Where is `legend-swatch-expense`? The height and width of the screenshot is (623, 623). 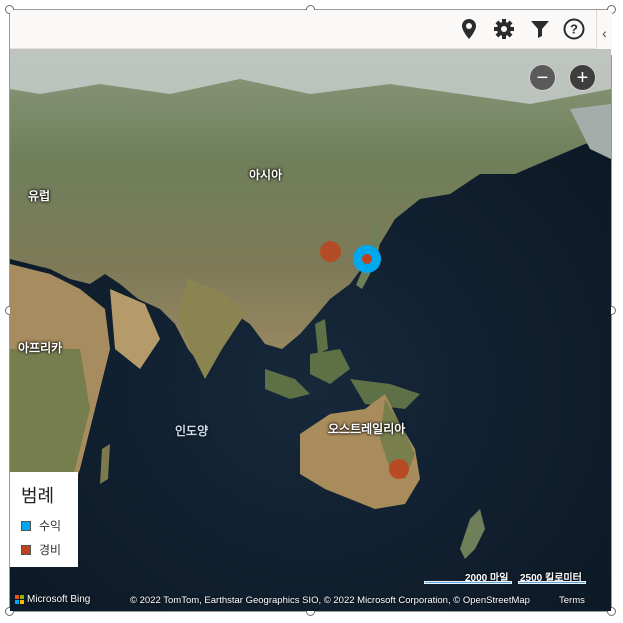
legend-swatch-expense is located at coordinates (26, 549).